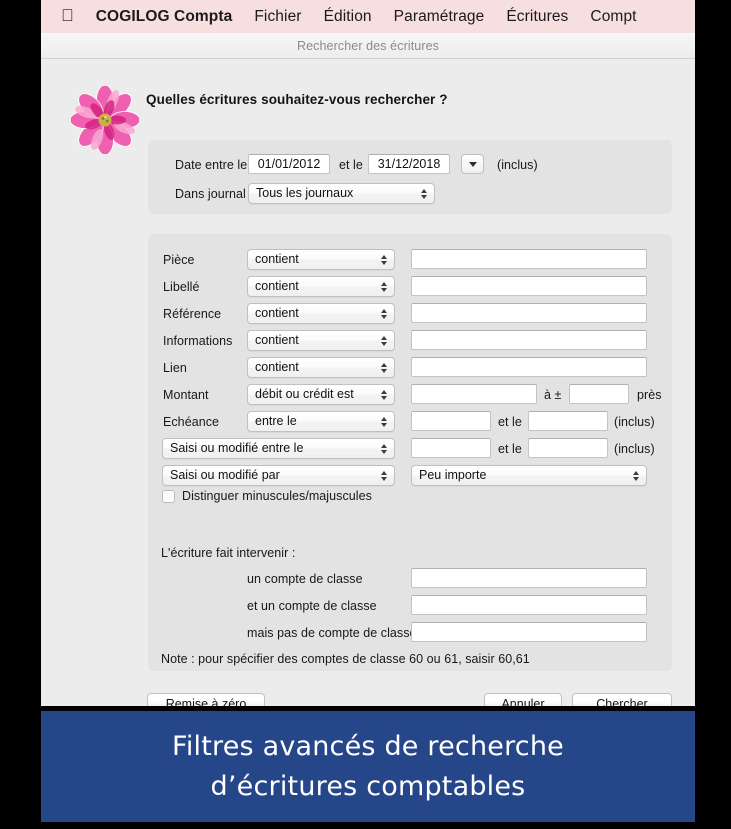 The image size is (731, 829). Describe the element at coordinates (276, 421) in the screenshot. I see `echeance-operator-value: entre le` at that location.